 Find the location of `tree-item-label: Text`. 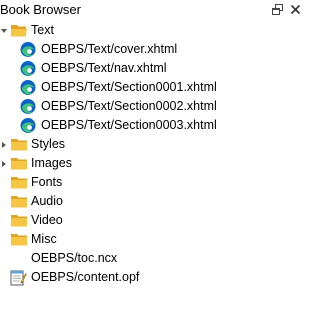

tree-item-label: Text is located at coordinates (42, 30).